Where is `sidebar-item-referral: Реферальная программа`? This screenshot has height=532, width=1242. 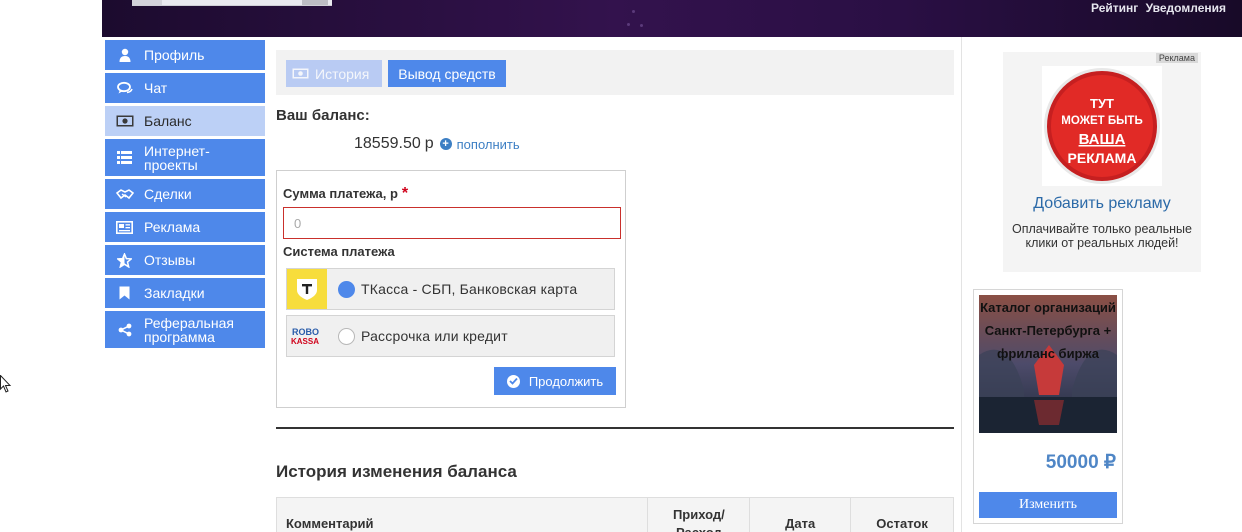 sidebar-item-referral: Реферальная программа is located at coordinates (185, 329).